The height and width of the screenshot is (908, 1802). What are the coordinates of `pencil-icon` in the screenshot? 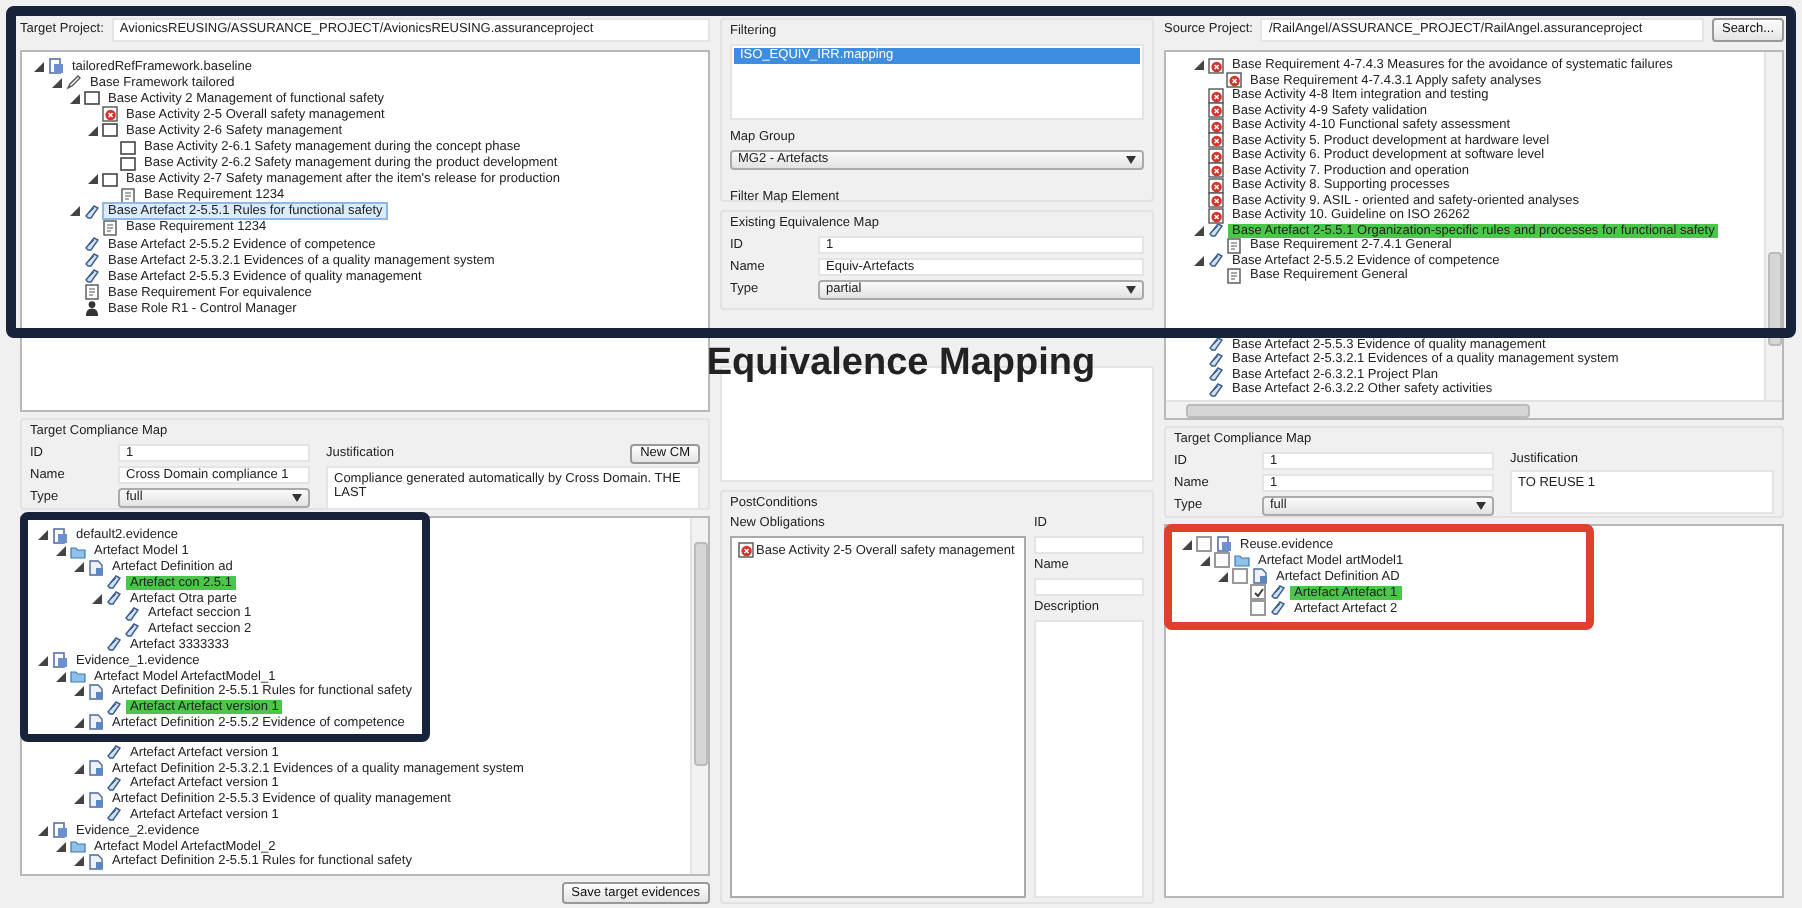 It's located at (74, 82).